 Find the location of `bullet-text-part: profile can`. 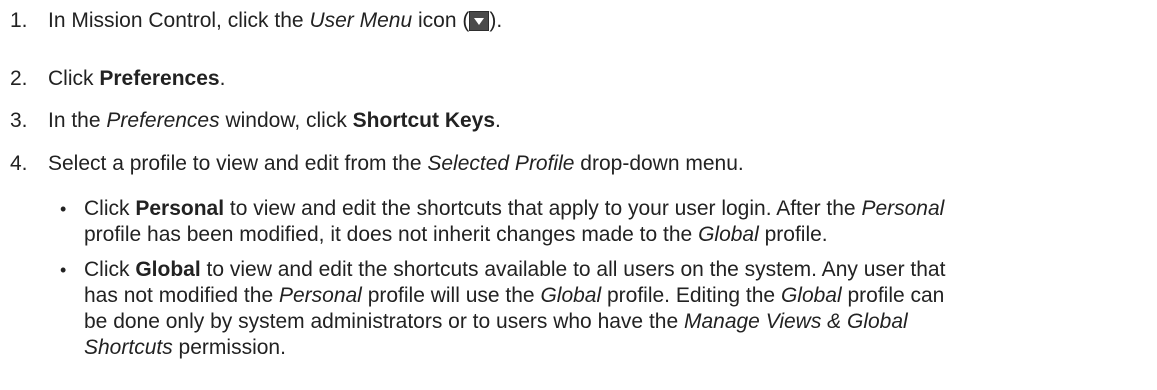

bullet-text-part: profile can is located at coordinates (893, 295).